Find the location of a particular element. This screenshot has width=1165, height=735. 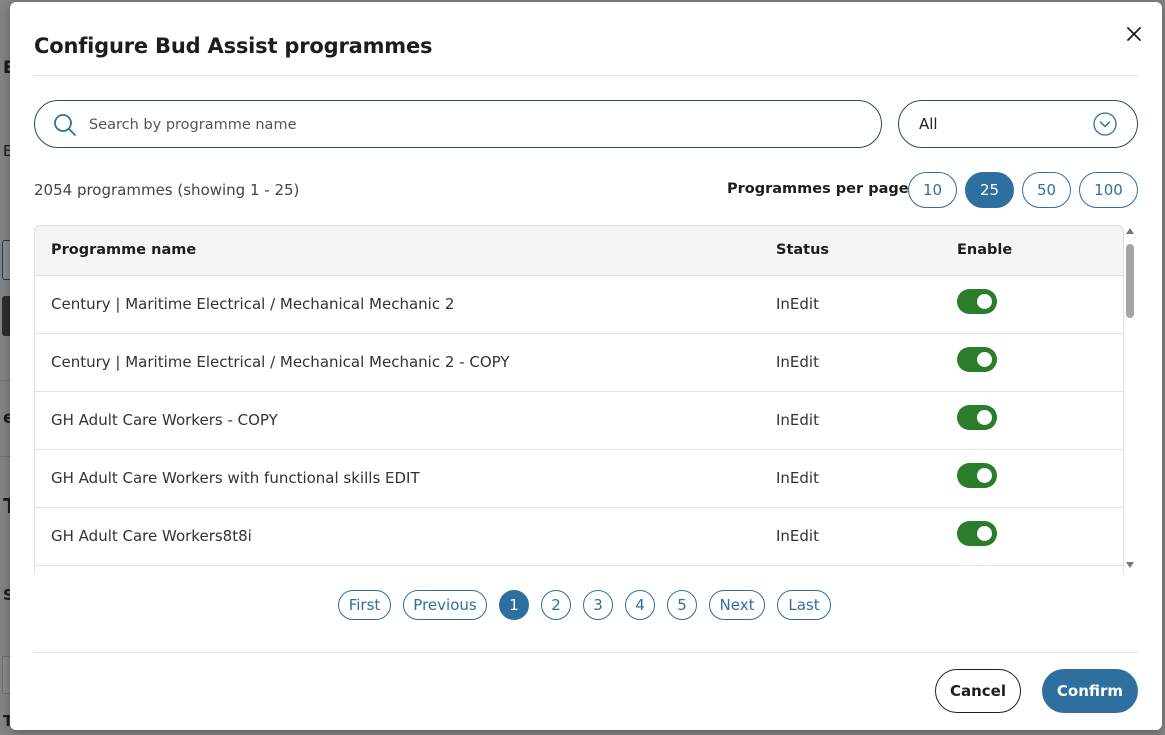

pagination-last-button: Last is located at coordinates (804, 605).